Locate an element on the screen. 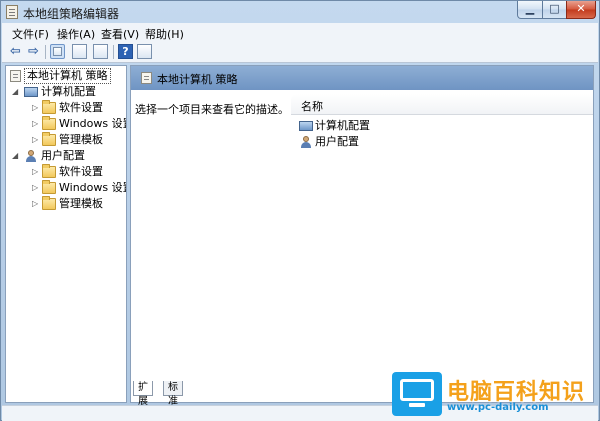 Image resolution: width=600 pixels, height=421 pixels. maximize-button: □ is located at coordinates (554, 10).